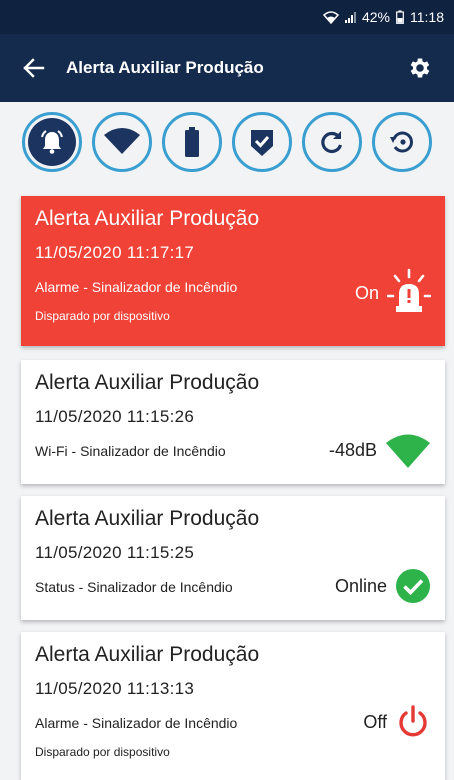  What do you see at coordinates (330, 17) in the screenshot?
I see `wifi-status-icon` at bounding box center [330, 17].